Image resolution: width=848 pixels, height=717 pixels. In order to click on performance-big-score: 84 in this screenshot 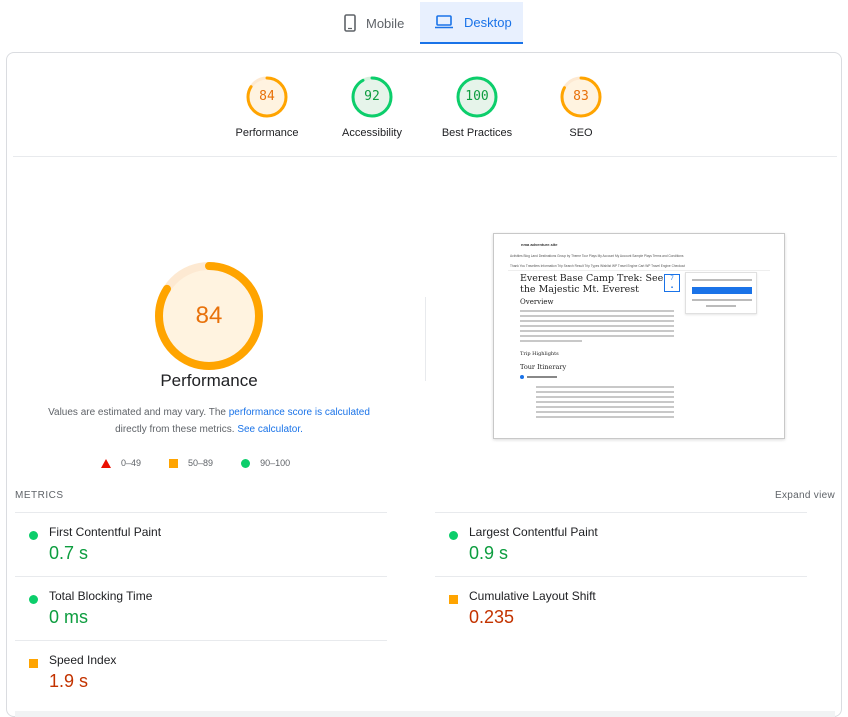, I will do `click(209, 315)`.